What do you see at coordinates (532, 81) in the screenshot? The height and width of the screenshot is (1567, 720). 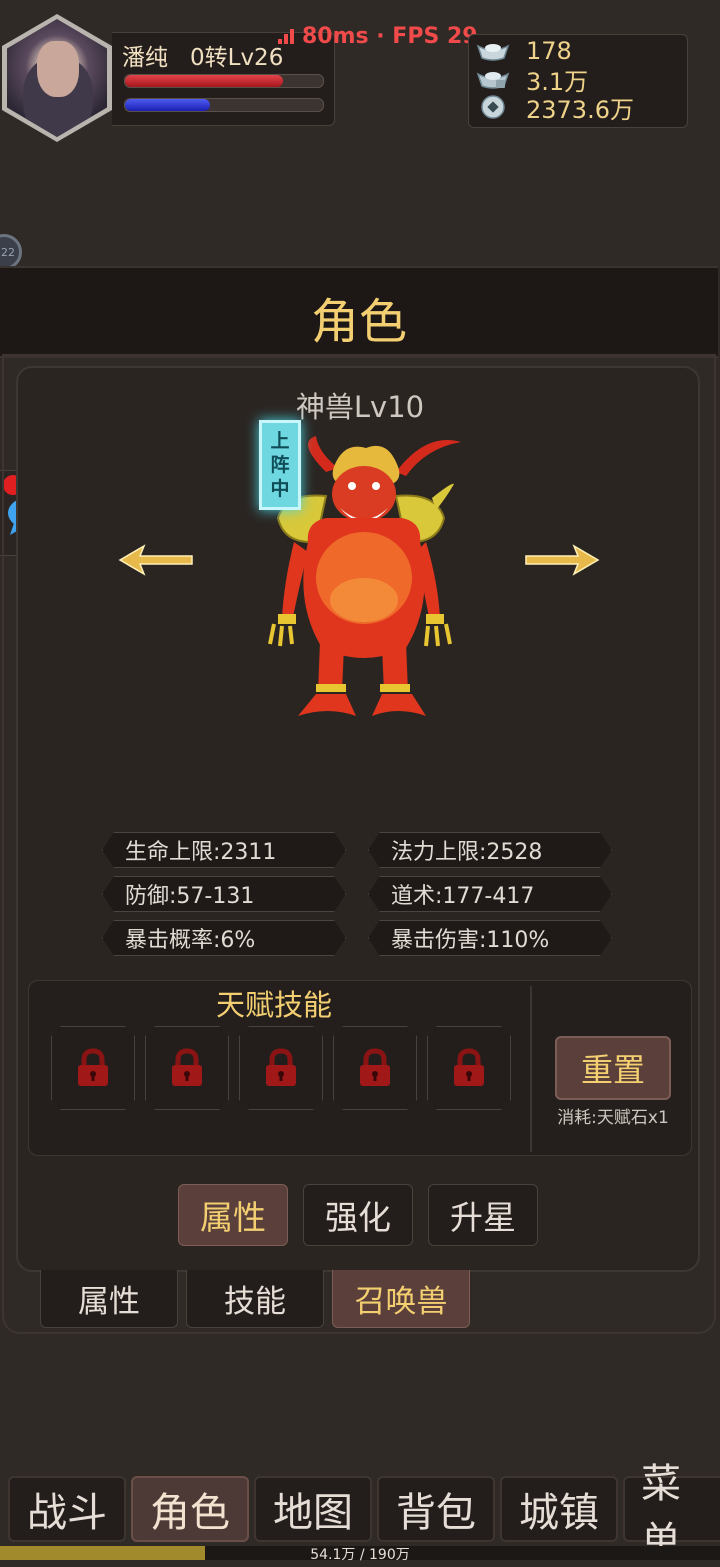 I see `currency-bound-ingot: 3.1万` at bounding box center [532, 81].